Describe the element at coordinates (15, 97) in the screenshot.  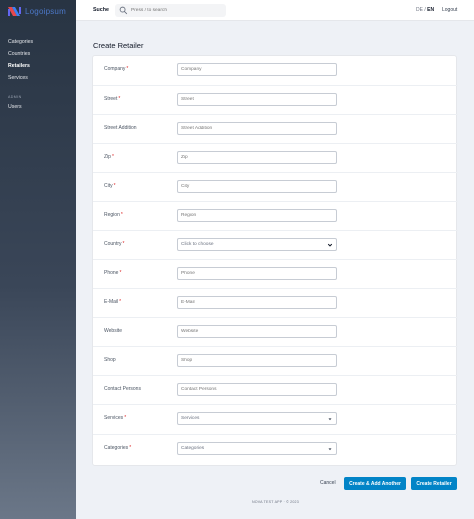
I see `sidebar-section-heading: ADMIN` at that location.